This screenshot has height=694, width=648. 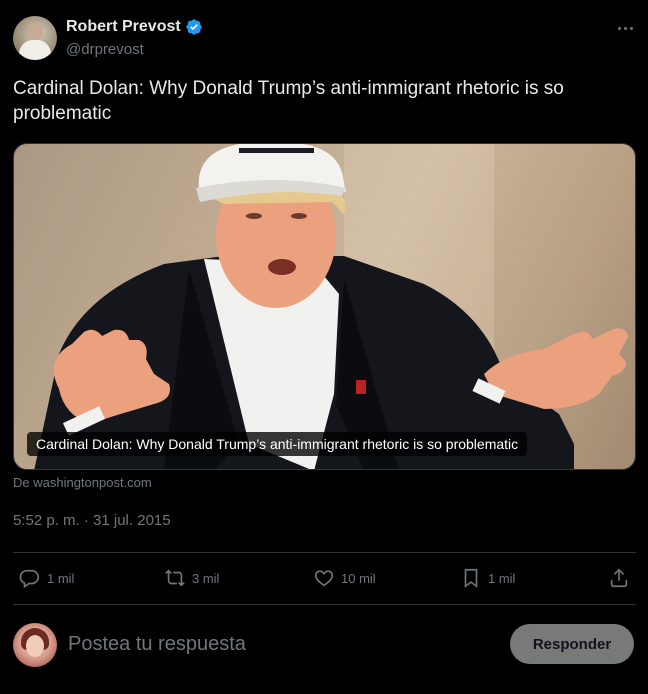 I want to click on photo-cap-text, so click(x=276, y=150).